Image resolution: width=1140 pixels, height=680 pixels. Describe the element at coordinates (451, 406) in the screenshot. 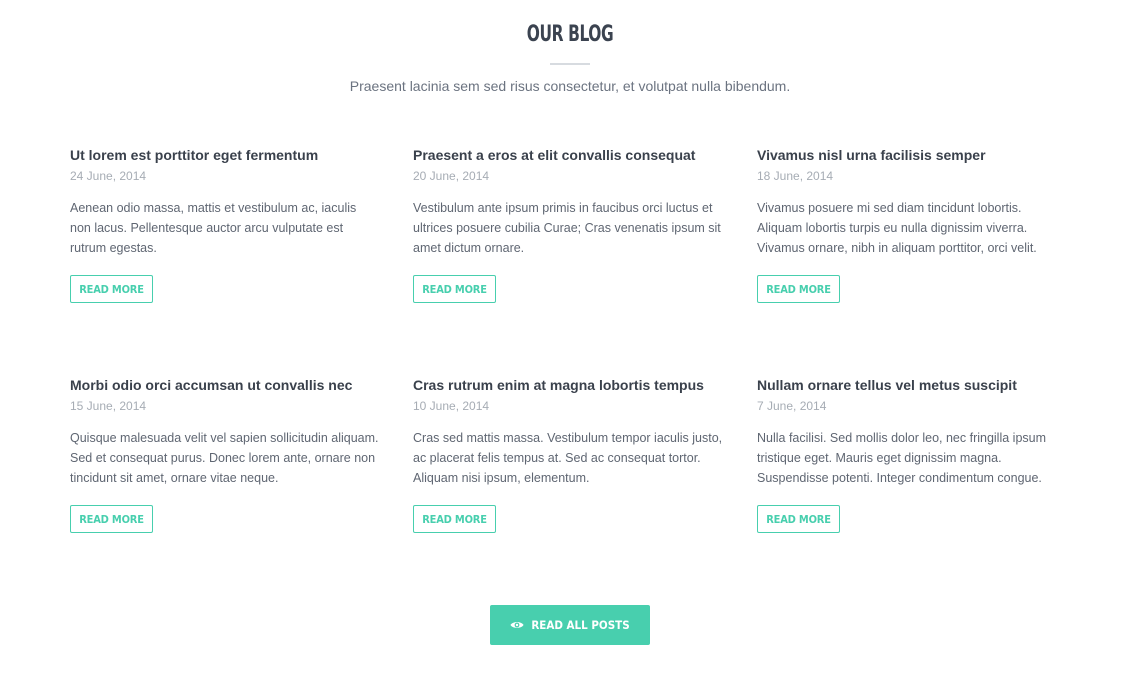

I see `post-date: 10 June, 2014` at that location.